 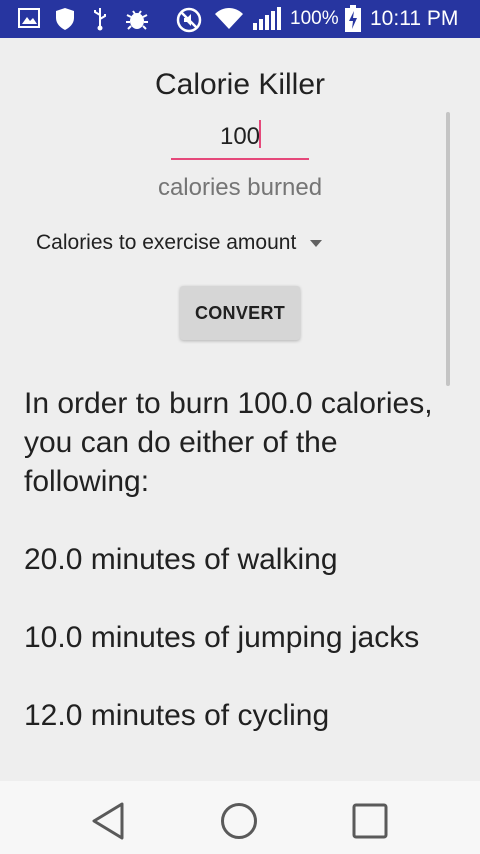 What do you see at coordinates (166, 242) in the screenshot?
I see `spinner-selected-value: Calories to exercise amount` at bounding box center [166, 242].